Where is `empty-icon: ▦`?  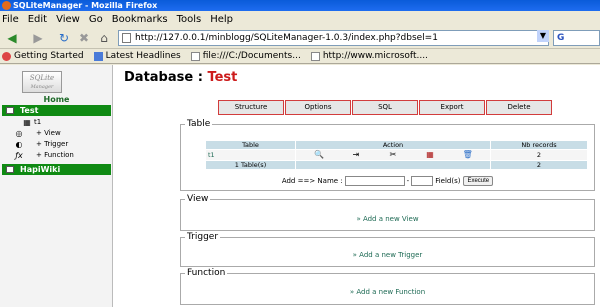 empty-icon: ▦ is located at coordinates (430, 155).